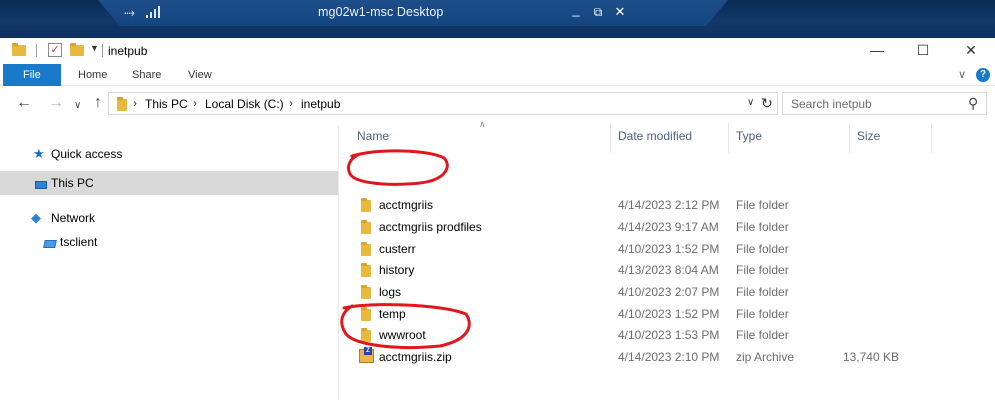  What do you see at coordinates (402, 335) in the screenshot?
I see `file-name: wwwroot` at bounding box center [402, 335].